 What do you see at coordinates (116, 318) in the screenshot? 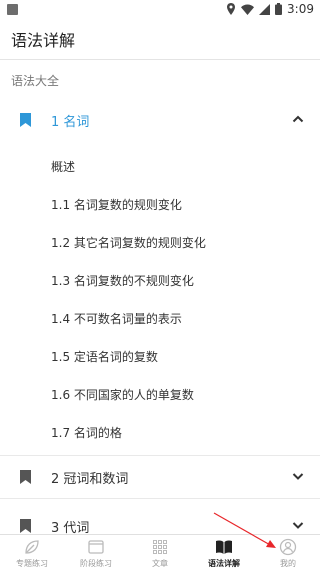
I see `list-item: 1.4 不可数名词量的表示` at bounding box center [116, 318].